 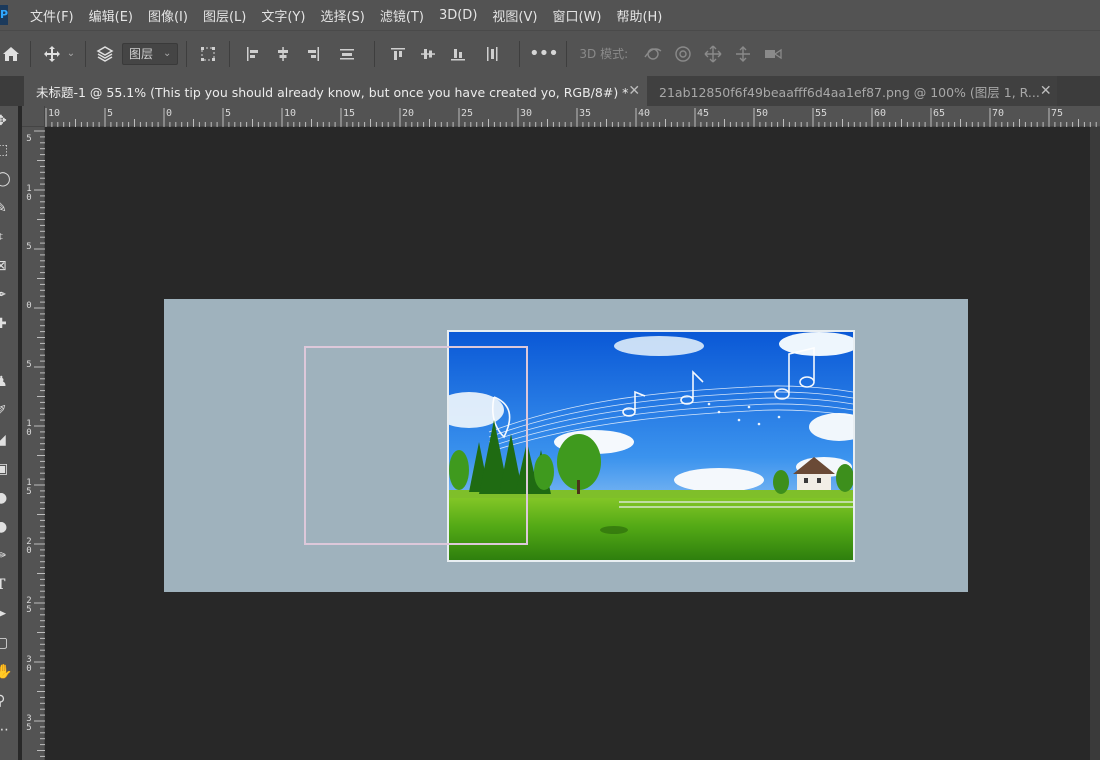 I want to click on options-bar: ⌄ 图层 ⌄ ••• 3D 模式:, so click(x=550, y=53).